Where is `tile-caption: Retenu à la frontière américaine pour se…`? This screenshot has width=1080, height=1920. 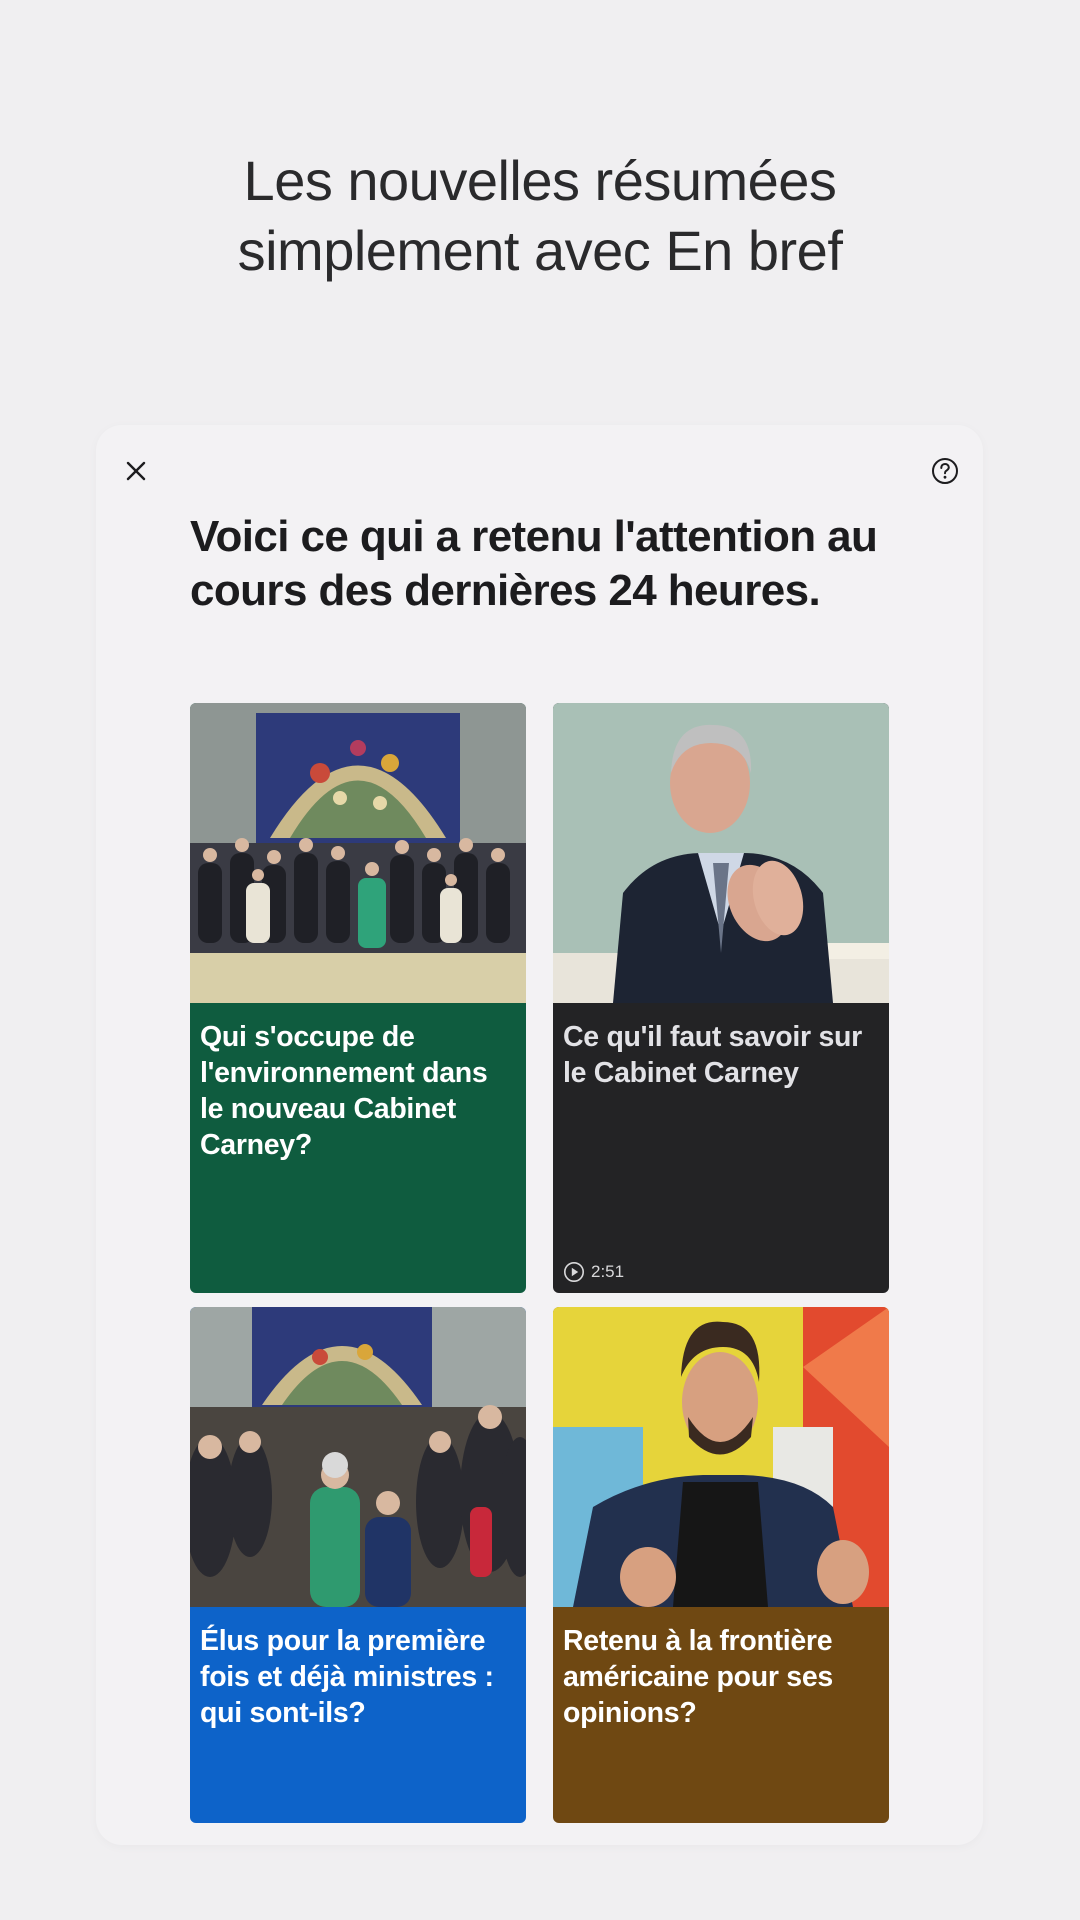 tile-caption: Retenu à la frontière américaine pour se… is located at coordinates (698, 1677).